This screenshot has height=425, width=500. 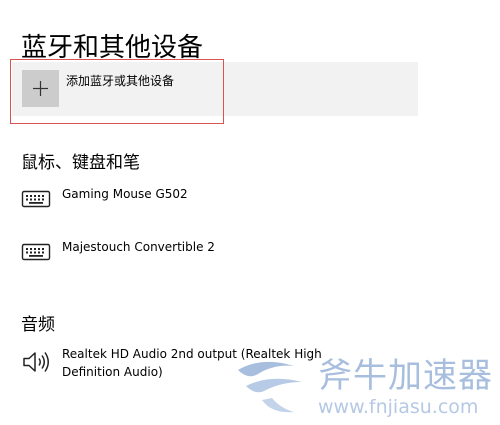 I want to click on watermark: 斧牛加速器 www.fnjiasu.com, so click(x=363, y=388).